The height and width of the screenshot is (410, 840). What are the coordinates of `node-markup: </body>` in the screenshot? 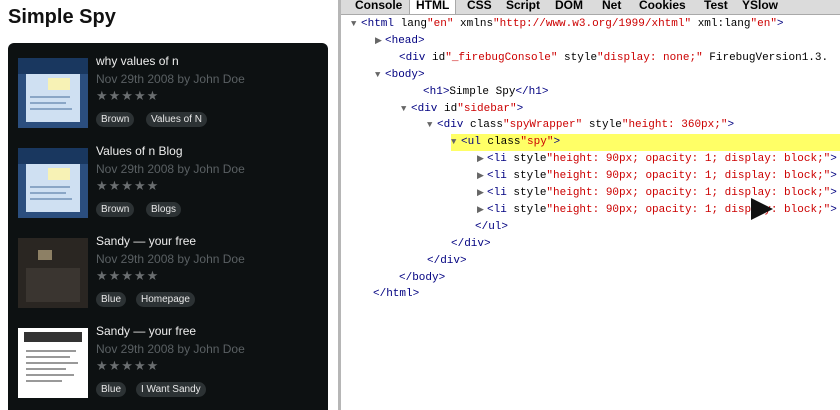 It's located at (422, 277).